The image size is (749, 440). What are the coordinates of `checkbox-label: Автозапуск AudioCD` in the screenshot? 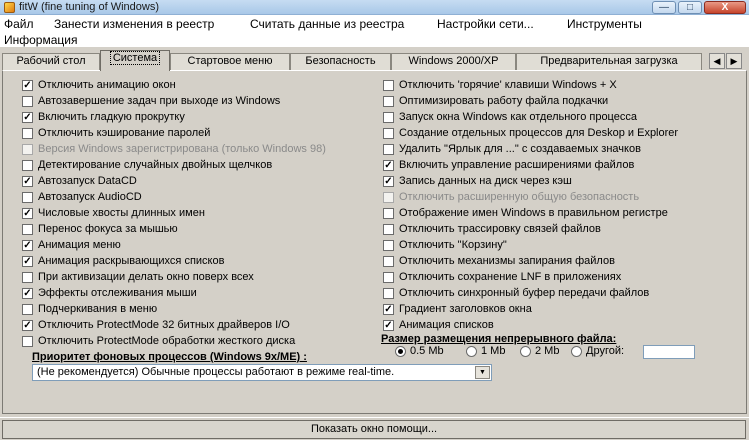 It's located at (90, 197).